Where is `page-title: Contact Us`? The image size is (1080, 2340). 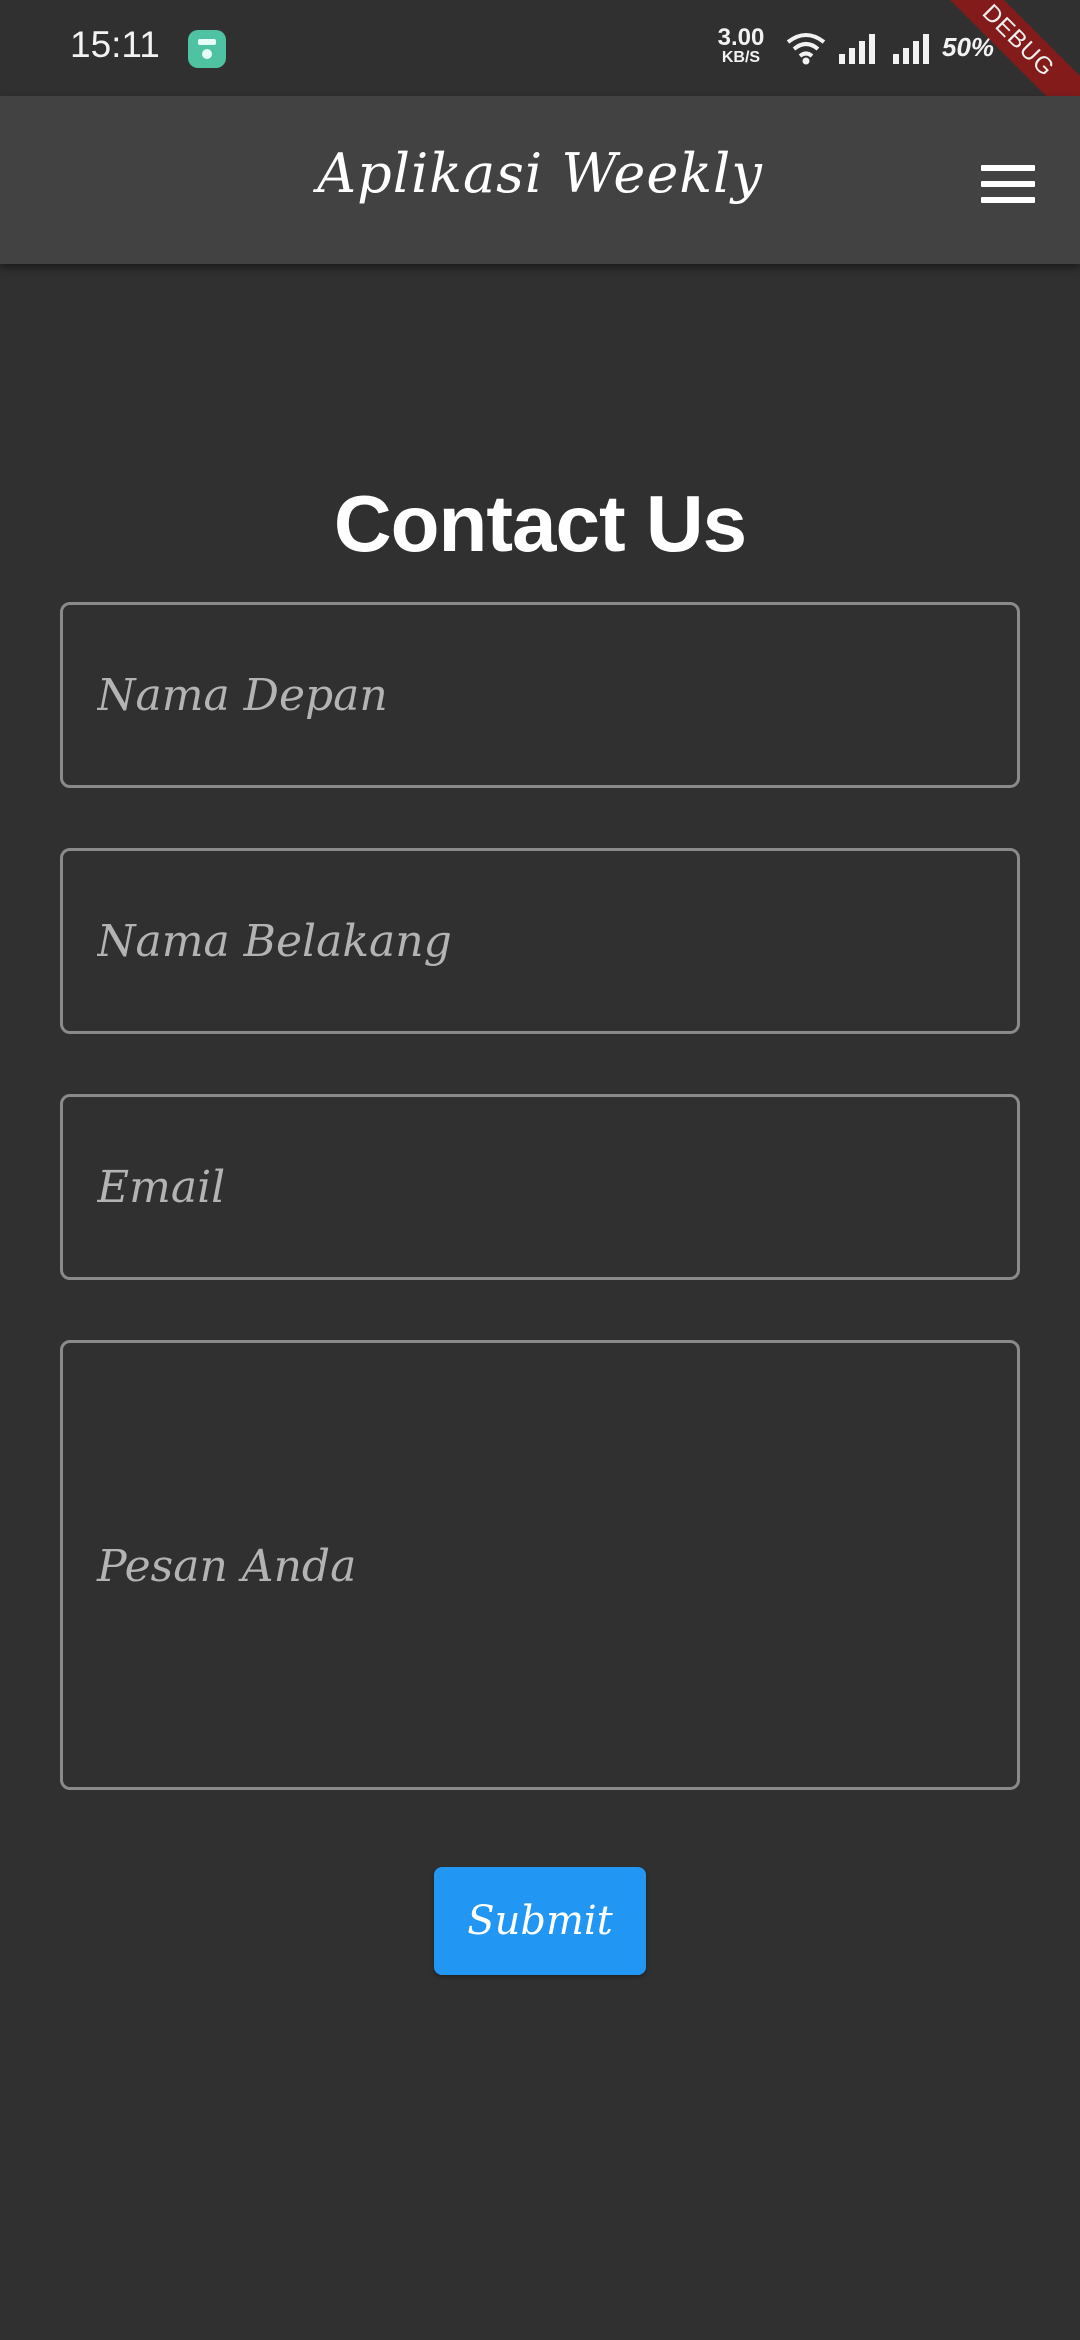
page-title: Contact Us is located at coordinates (540, 523).